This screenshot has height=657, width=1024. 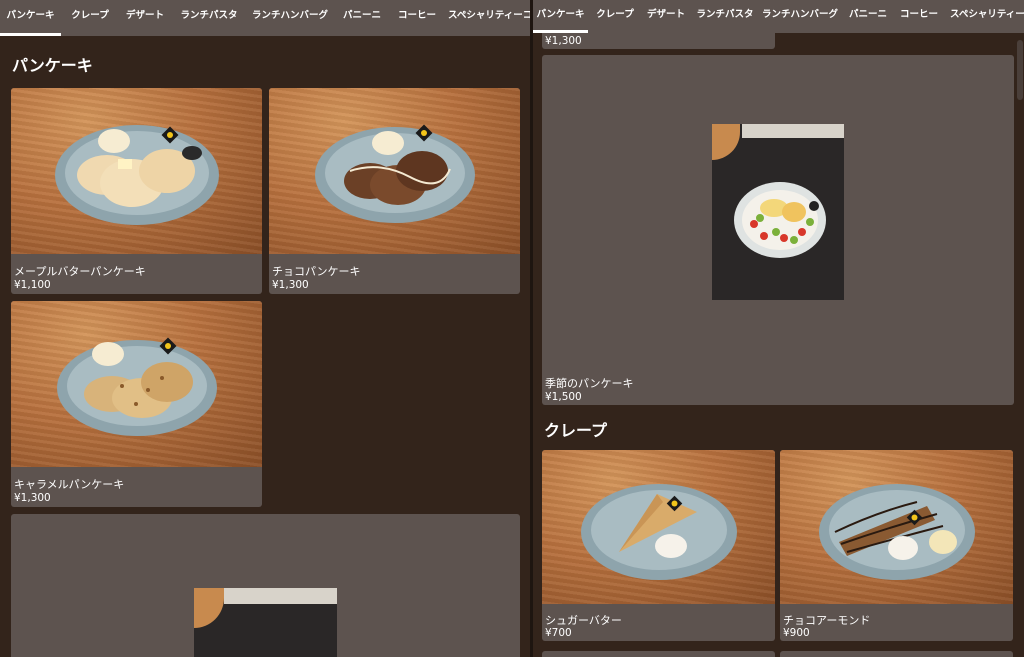 I want to click on item-price: ¥700, so click(x=558, y=633).